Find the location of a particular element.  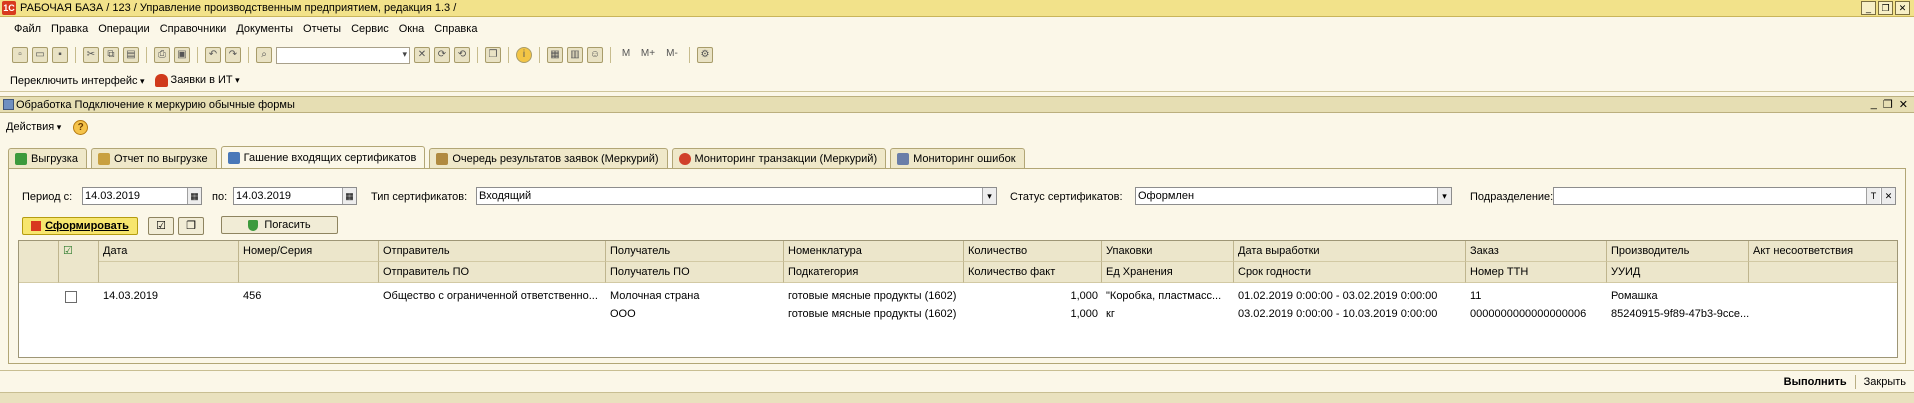

col-header-packaging: Упаковки is located at coordinates (1168, 251).